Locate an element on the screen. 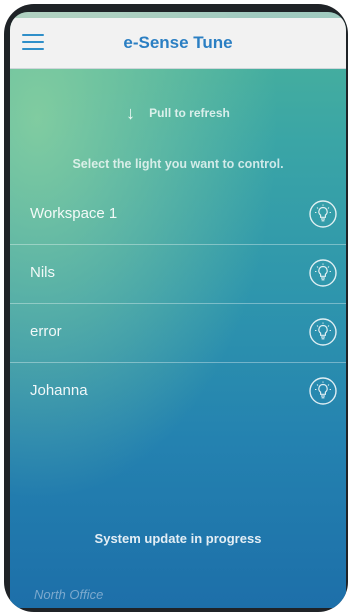 This screenshot has height=616, width=351. system-status-message: System update in progress is located at coordinates (178, 538).